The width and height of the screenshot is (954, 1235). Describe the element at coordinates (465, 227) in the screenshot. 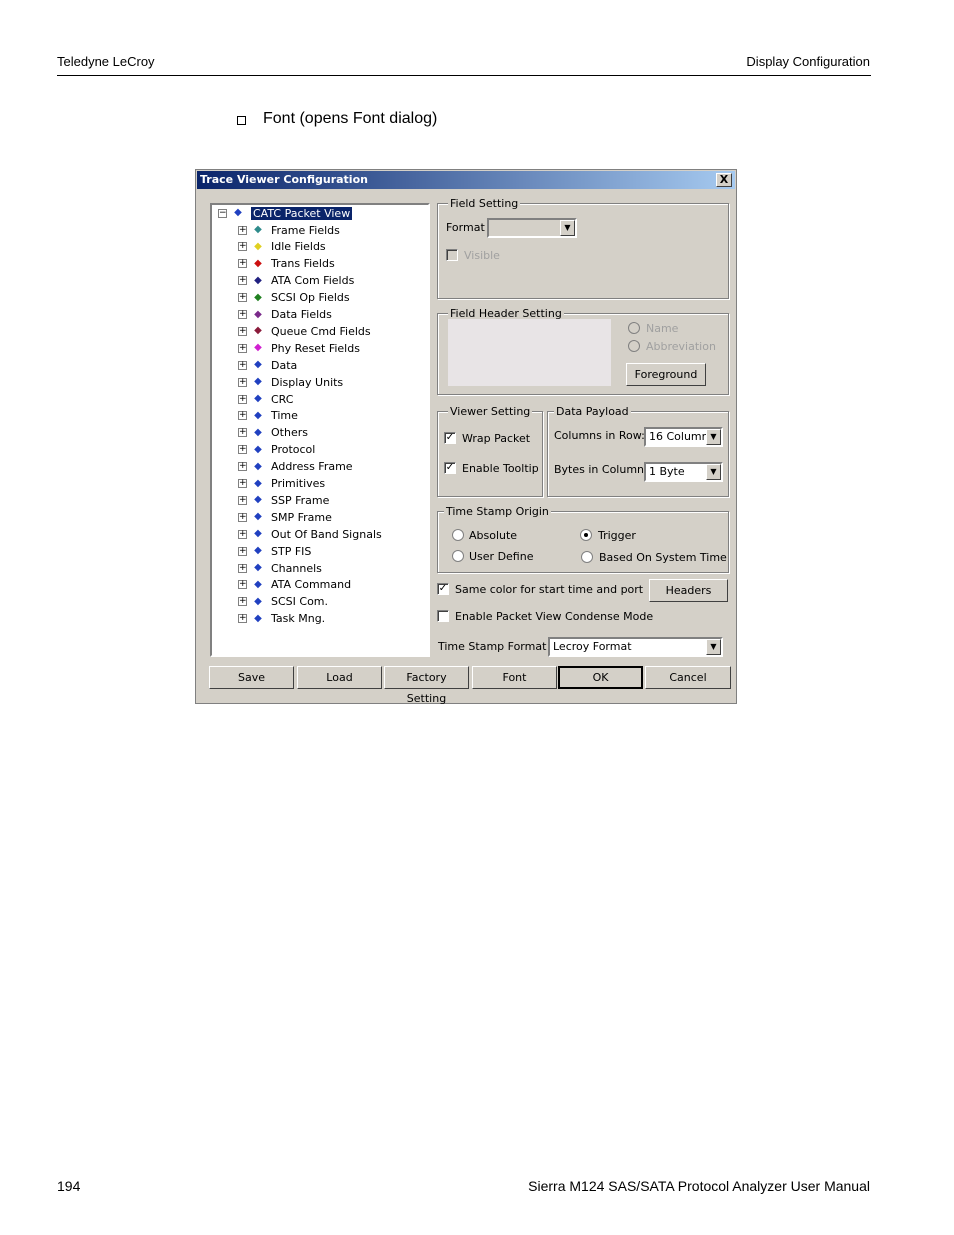

I see `format-label: Format` at that location.